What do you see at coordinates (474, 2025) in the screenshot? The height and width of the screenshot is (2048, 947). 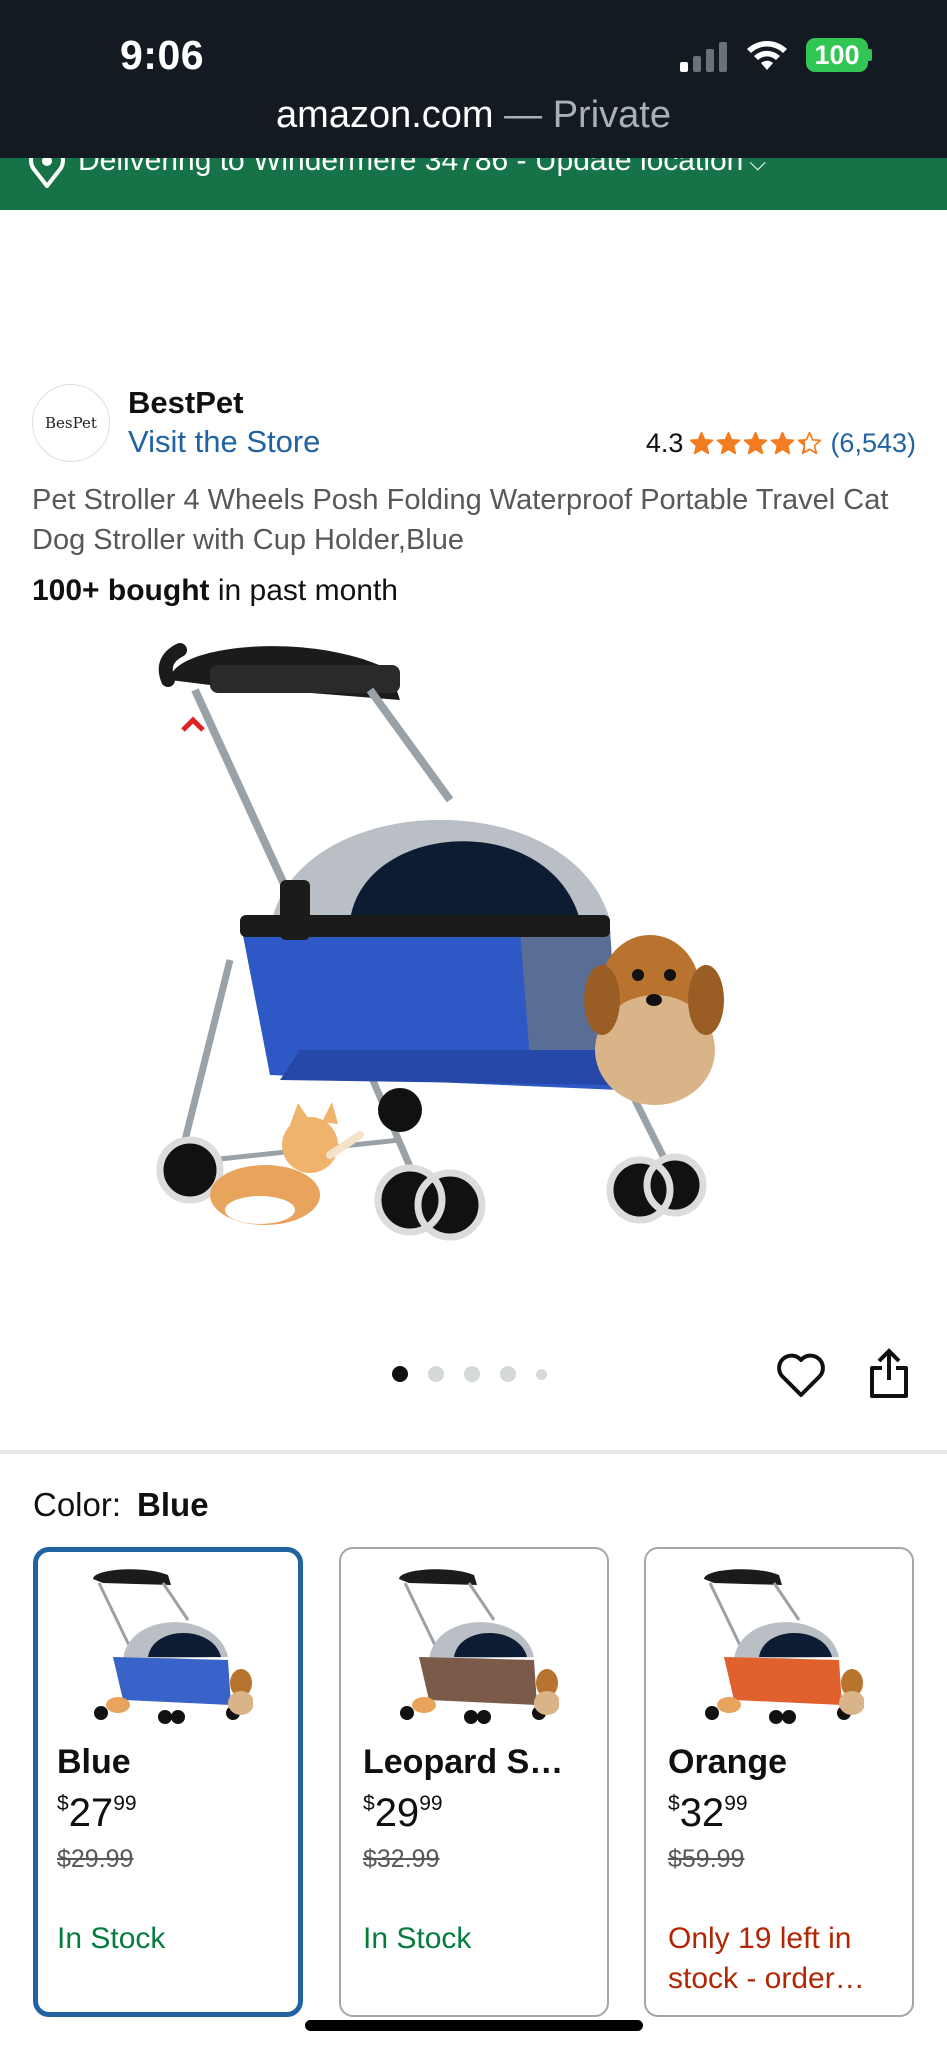 I see `home-indicator` at bounding box center [474, 2025].